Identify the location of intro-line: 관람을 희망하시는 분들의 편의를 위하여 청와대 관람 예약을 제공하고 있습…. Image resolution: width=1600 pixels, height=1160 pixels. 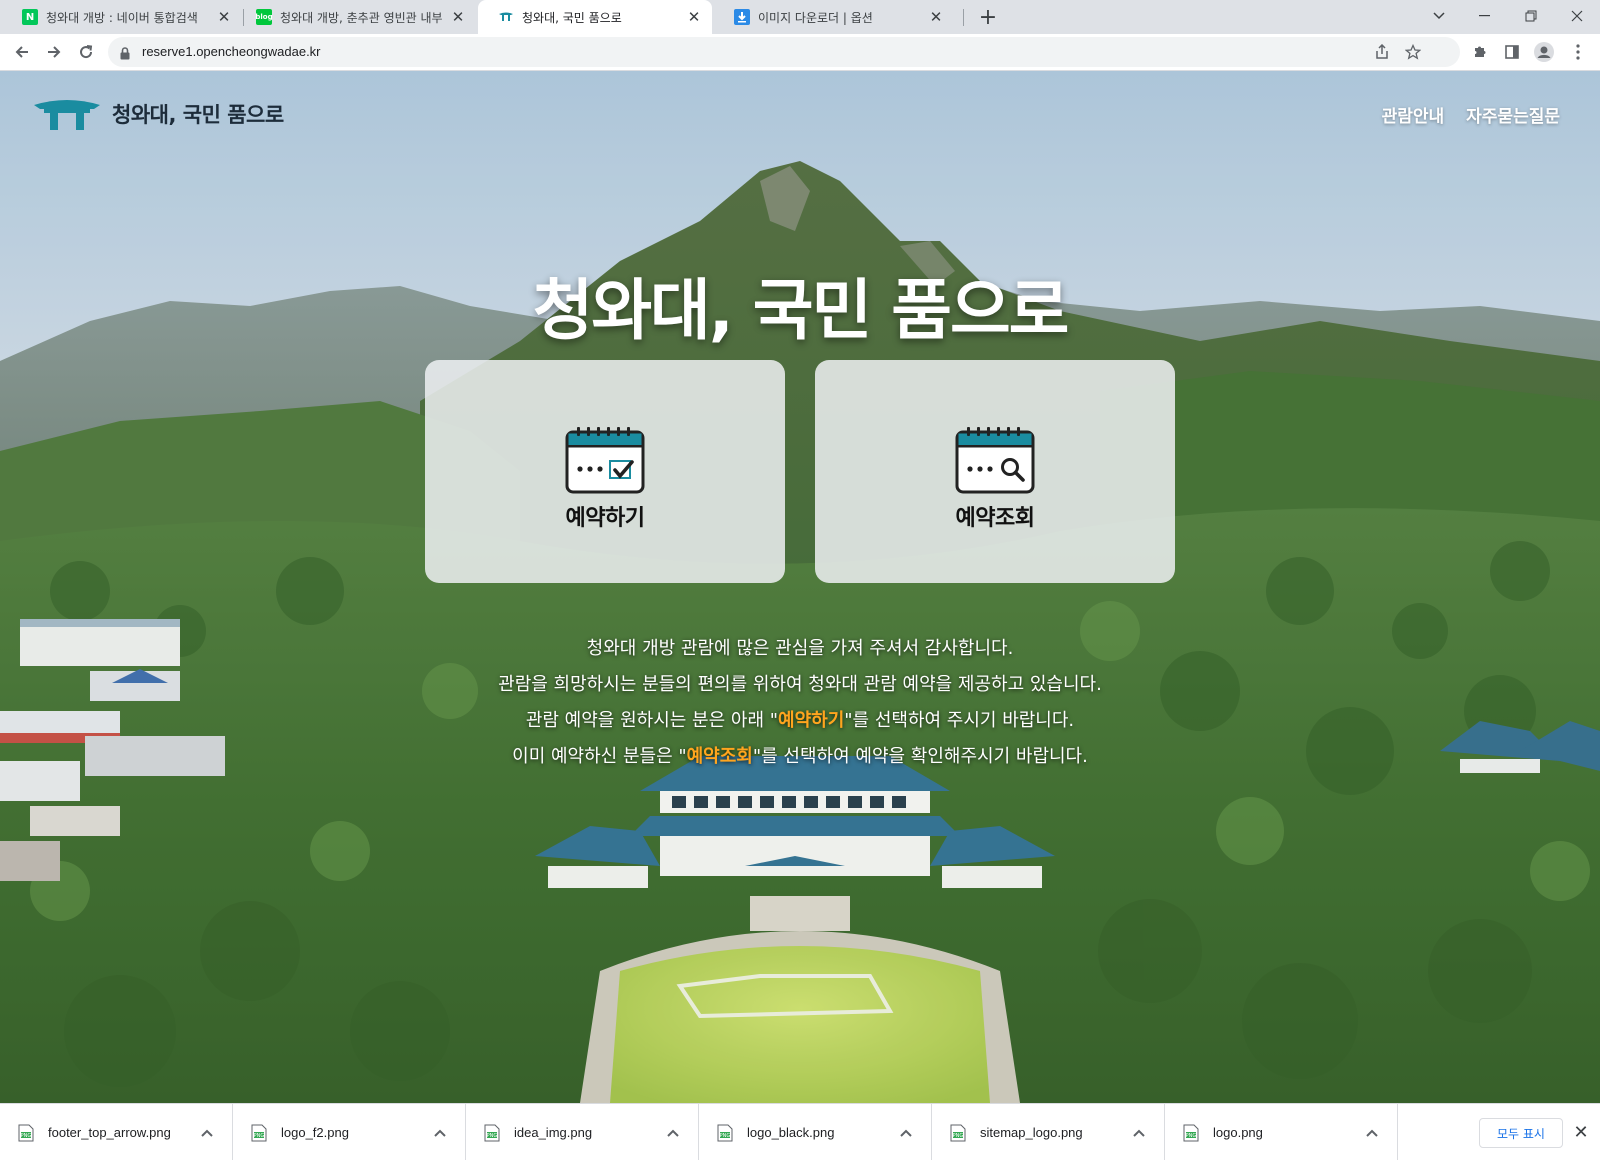
(800, 684).